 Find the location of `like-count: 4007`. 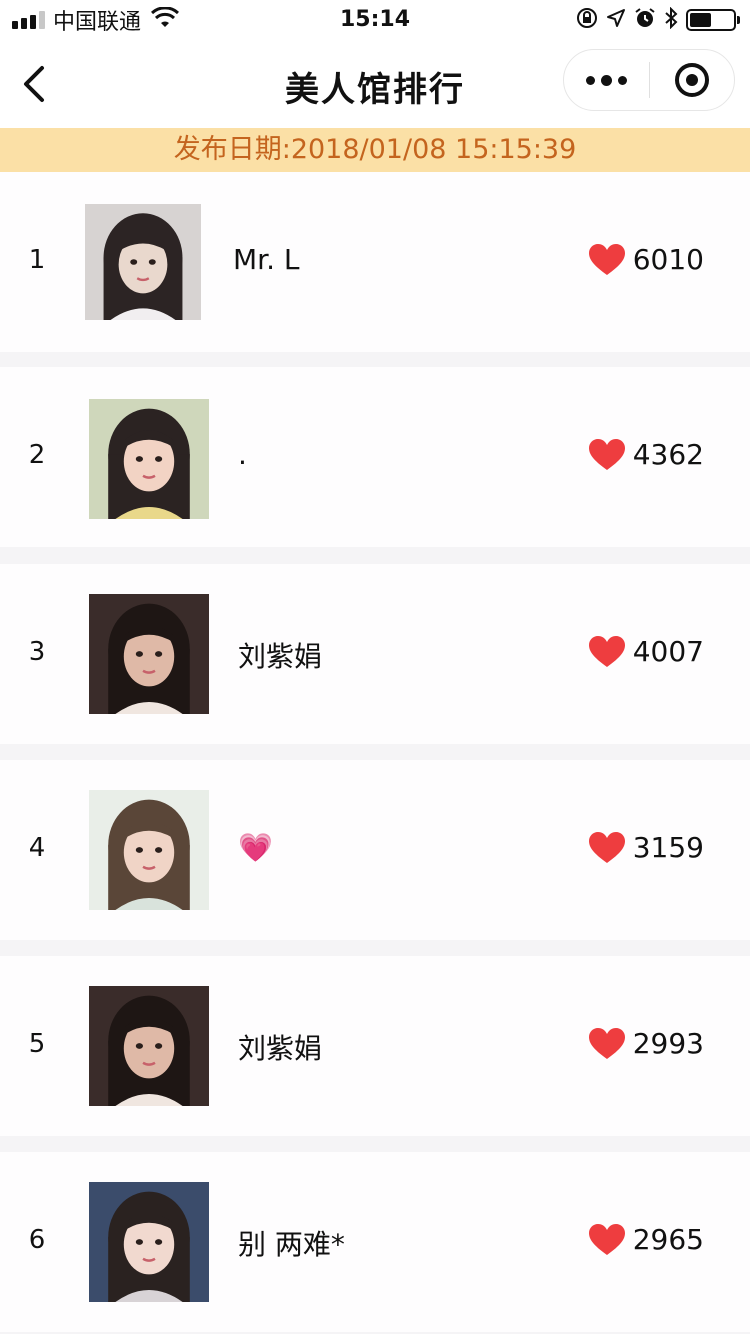

like-count: 4007 is located at coordinates (646, 651).